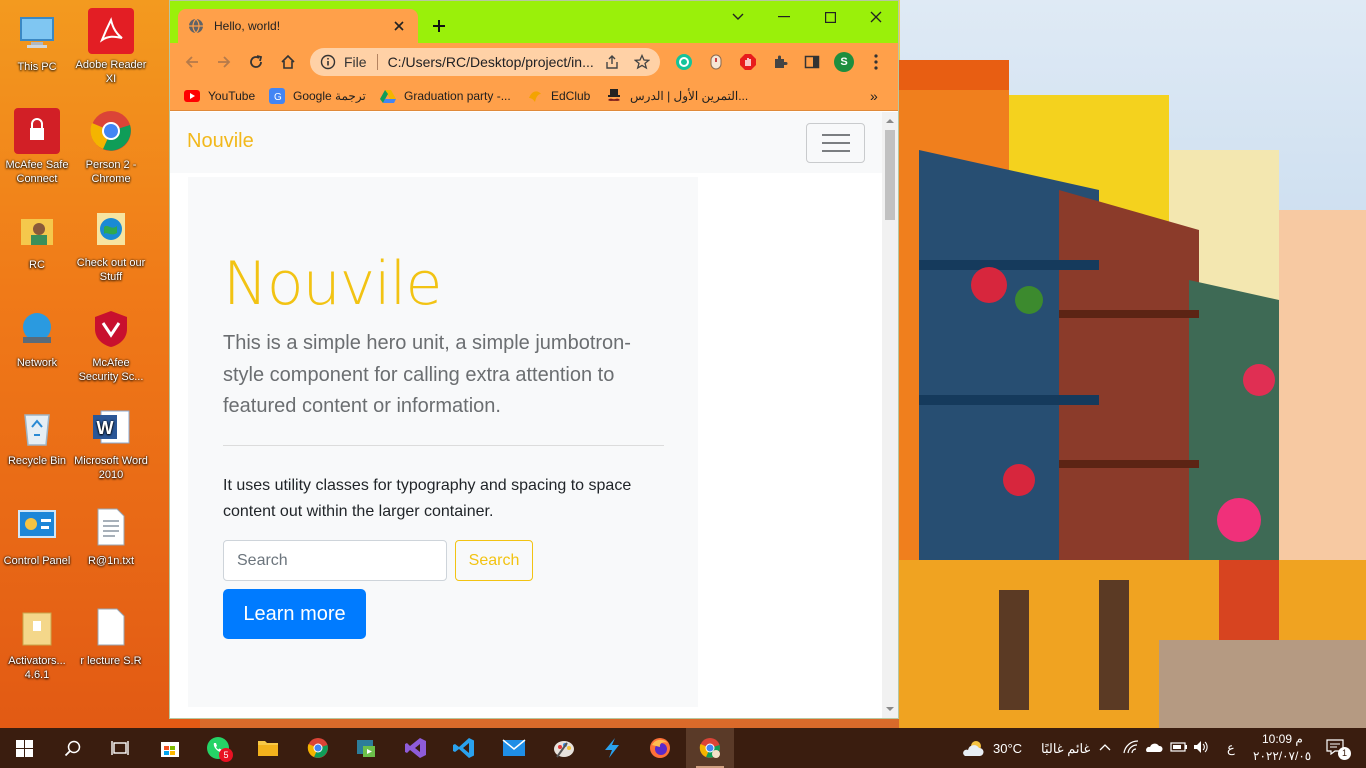 Image resolution: width=1366 pixels, height=768 pixels. What do you see at coordinates (37, 436) in the screenshot?
I see `desktop-icon-recycle-bin: Recycle Bin` at bounding box center [37, 436].